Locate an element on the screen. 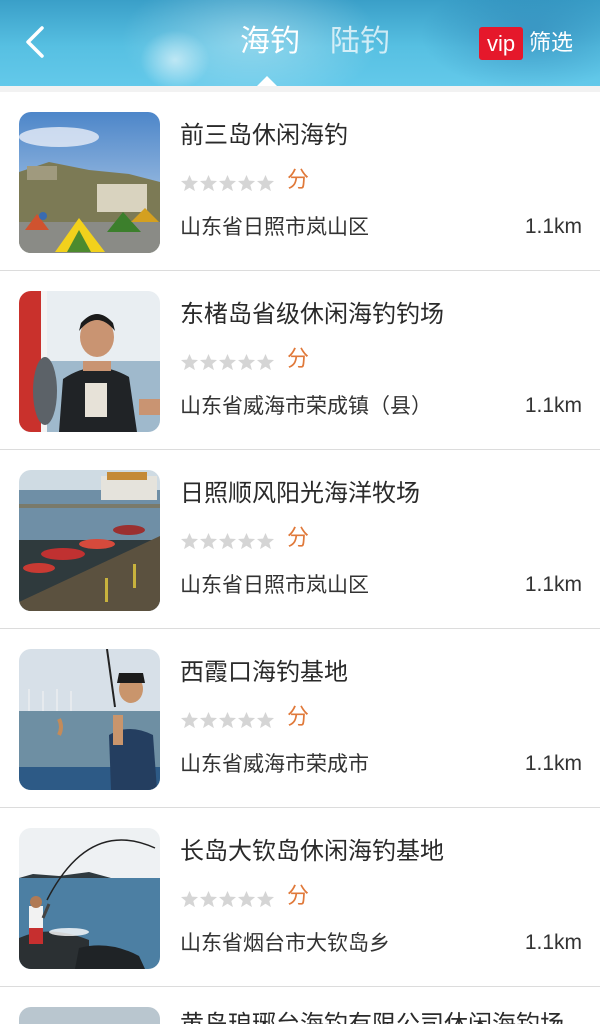  chevron-left-icon is located at coordinates (35, 42).